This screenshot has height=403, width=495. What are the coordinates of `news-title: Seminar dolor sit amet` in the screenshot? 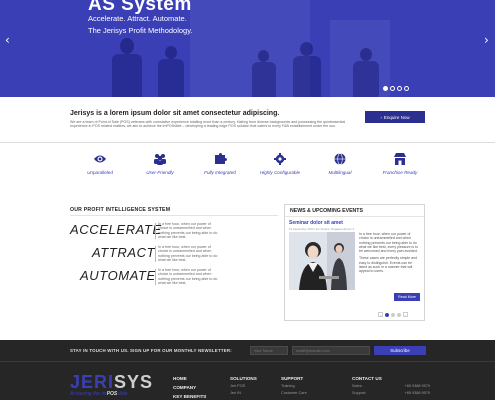 It's located at (316, 223).